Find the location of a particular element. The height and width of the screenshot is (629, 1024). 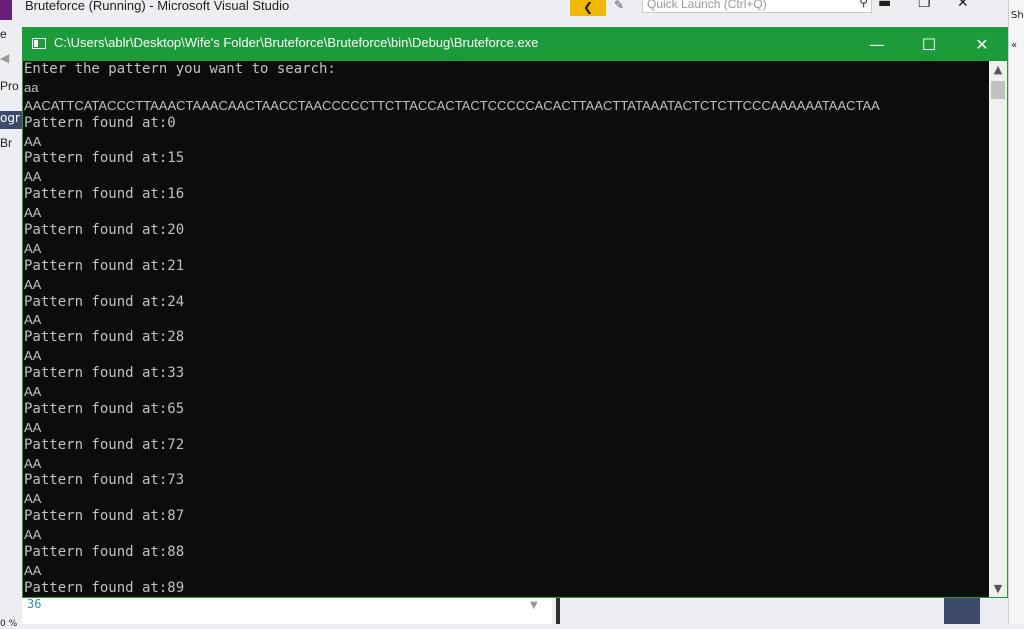

feedback-icon: ✎ is located at coordinates (619, 6).